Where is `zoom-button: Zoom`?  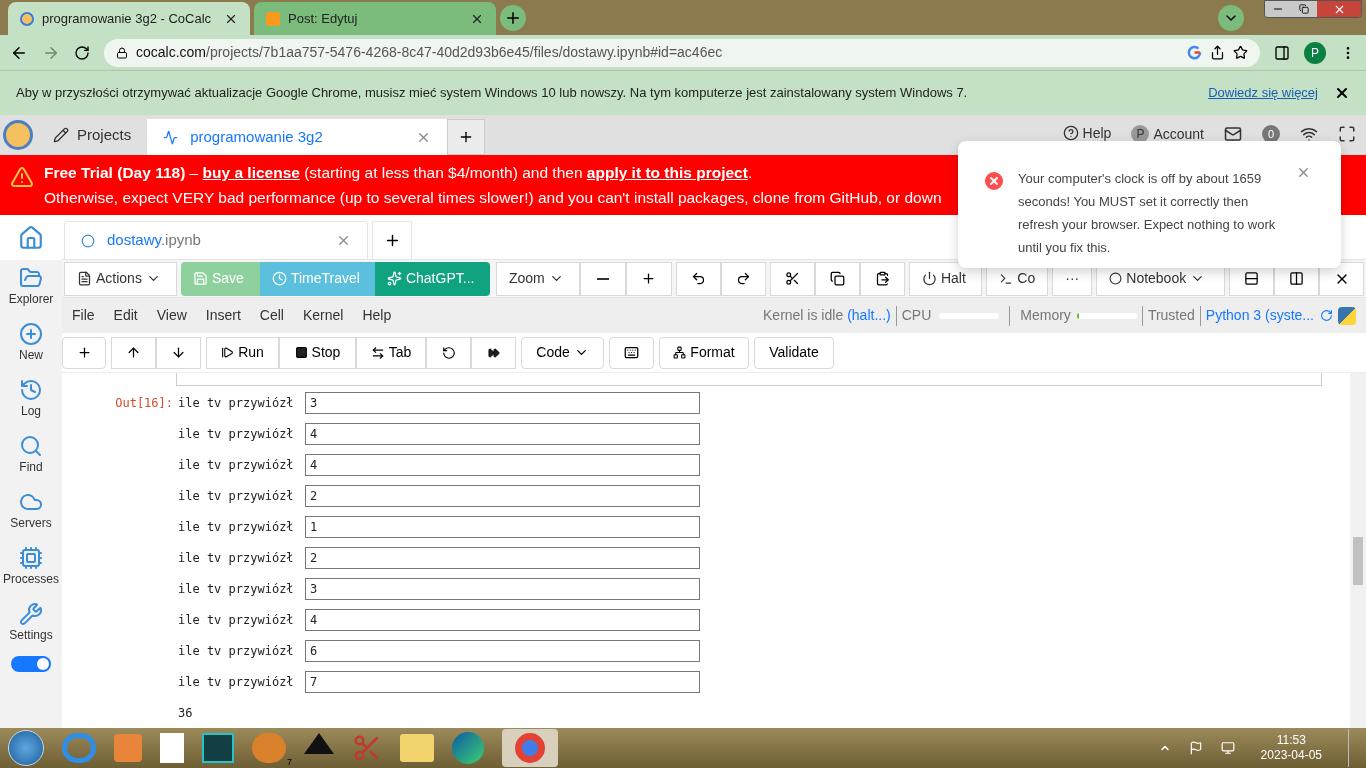 zoom-button: Zoom is located at coordinates (537, 278).